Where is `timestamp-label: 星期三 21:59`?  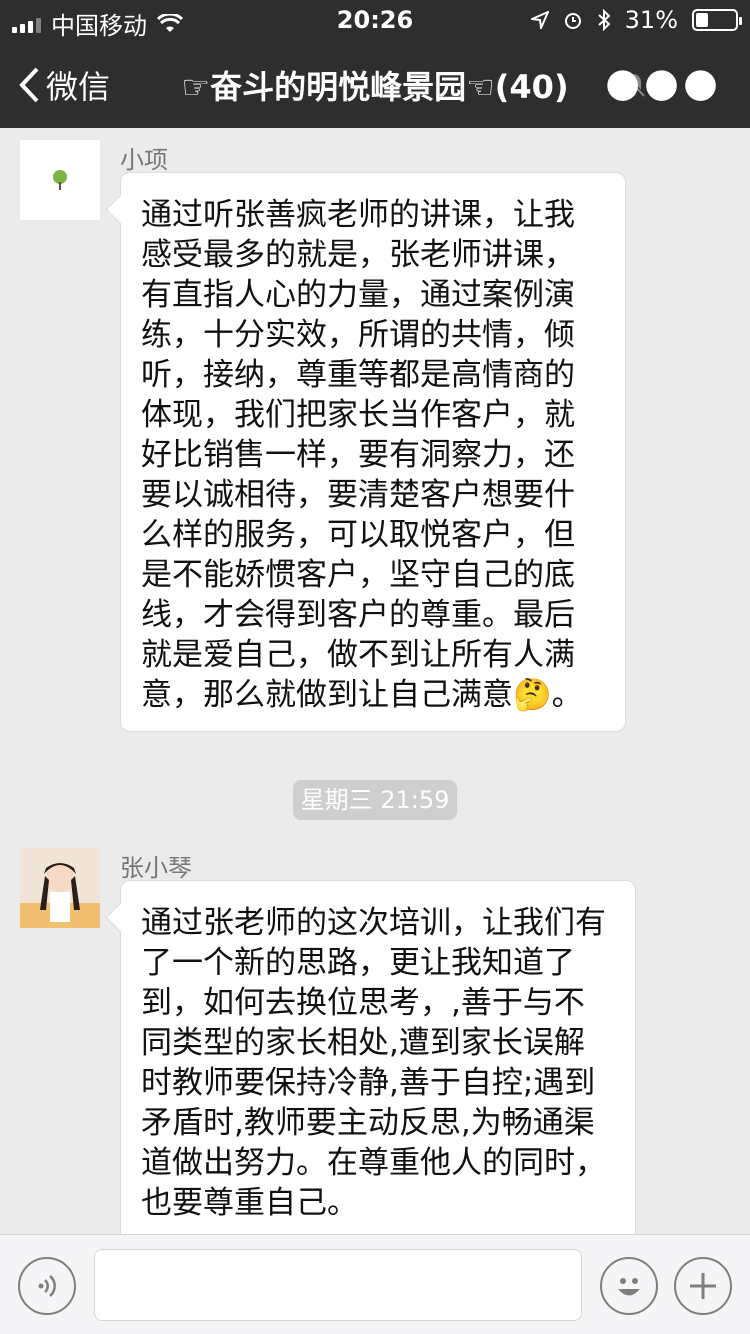 timestamp-label: 星期三 21:59 is located at coordinates (375, 800).